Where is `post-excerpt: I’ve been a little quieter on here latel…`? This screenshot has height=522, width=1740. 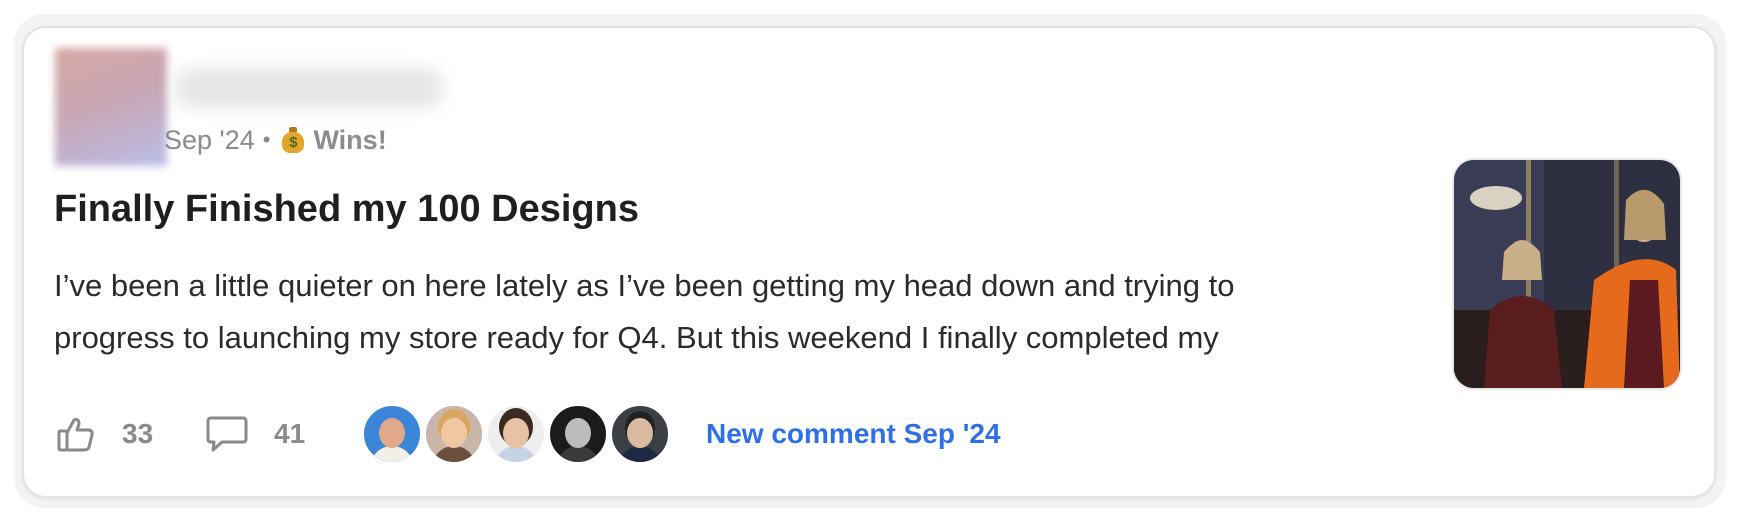
post-excerpt: I’ve been a little quieter on here latel… is located at coordinates (704, 312).